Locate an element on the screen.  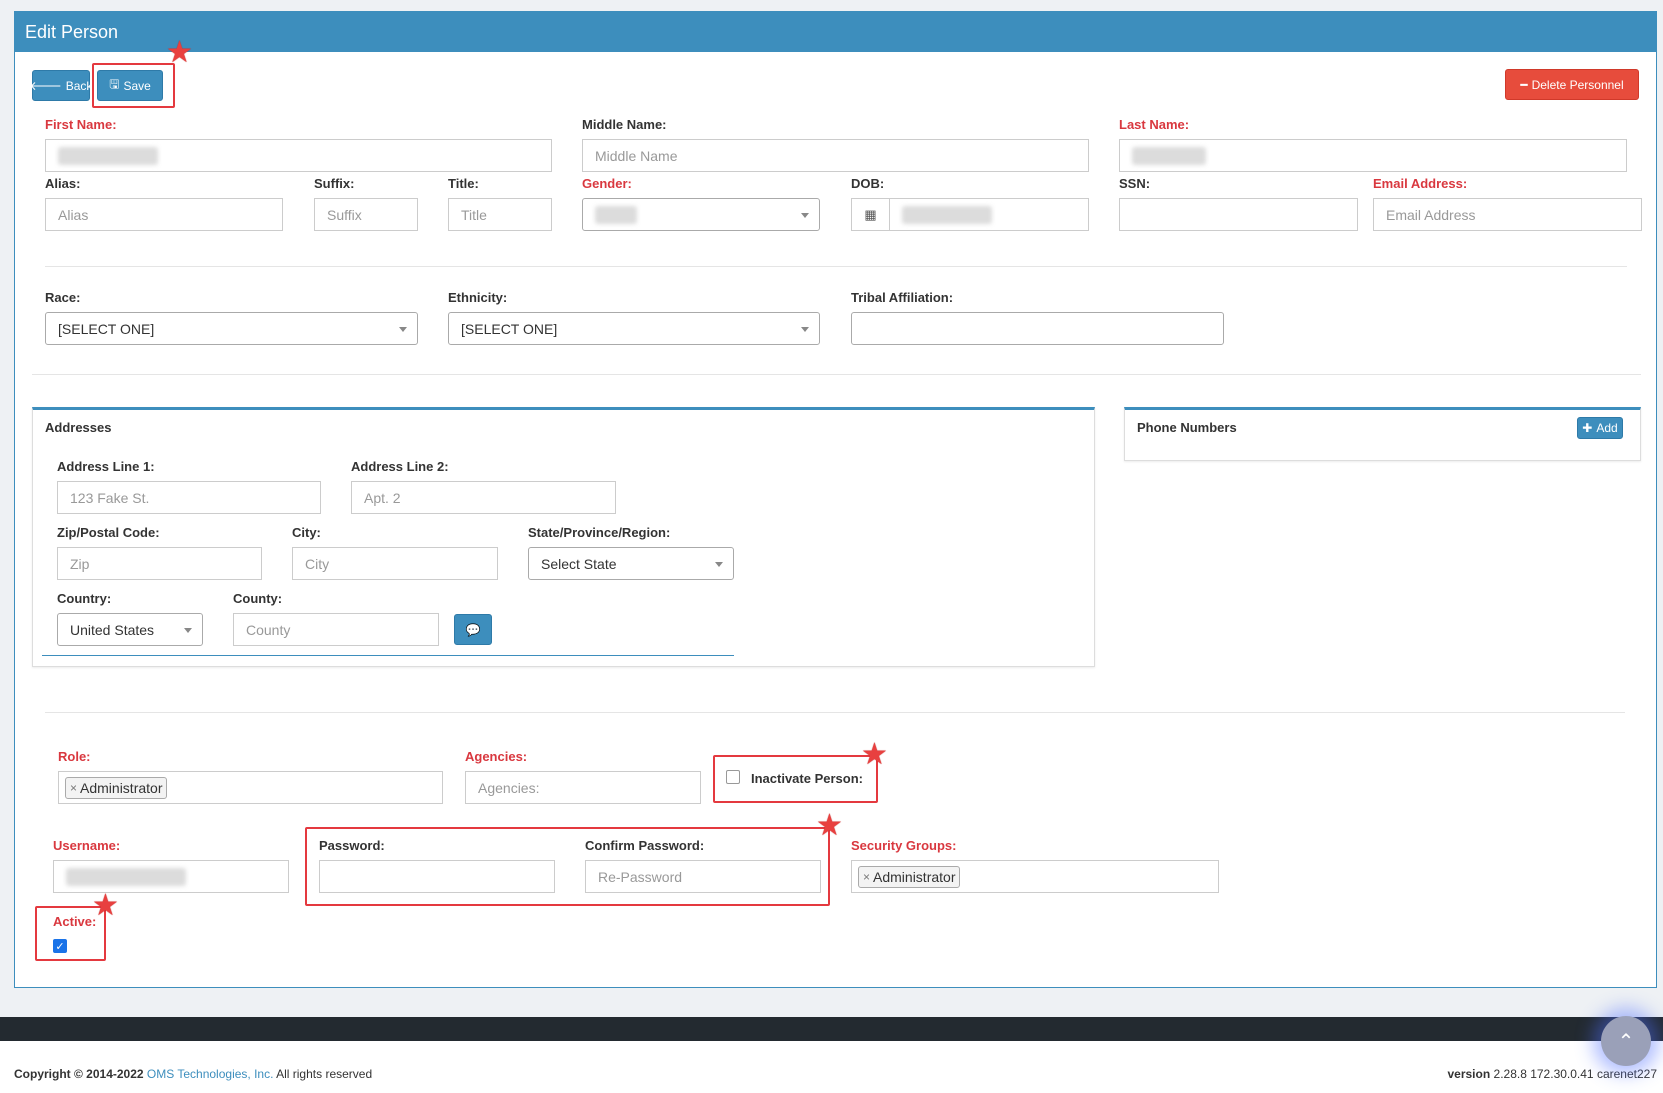
active-checkbox: ✓ is located at coordinates (60, 946).